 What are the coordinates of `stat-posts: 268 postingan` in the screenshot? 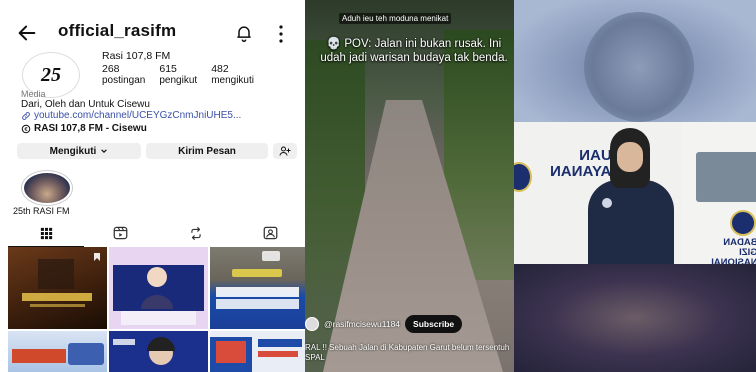 It's located at (124, 75).